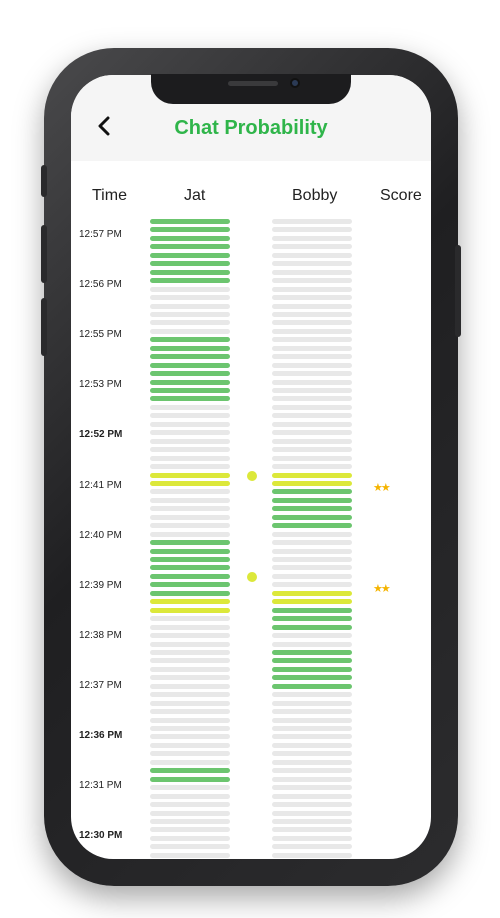 The width and height of the screenshot is (500, 918). I want to click on time-label: 12:30 PM, so click(101, 836).